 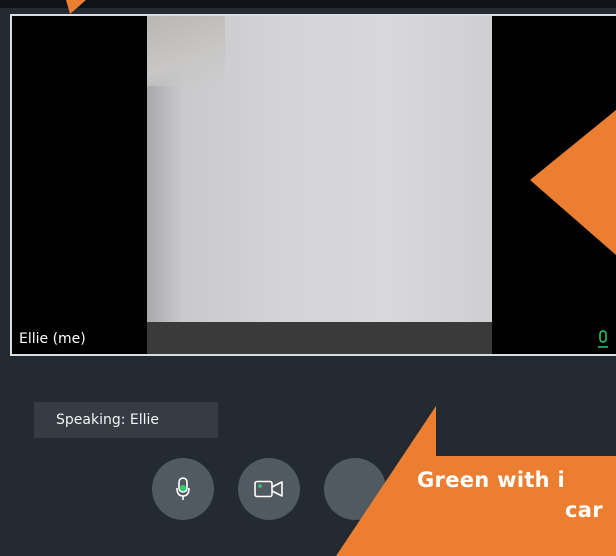 I want to click on participant-name-label: Ellie (me), so click(x=52, y=339).